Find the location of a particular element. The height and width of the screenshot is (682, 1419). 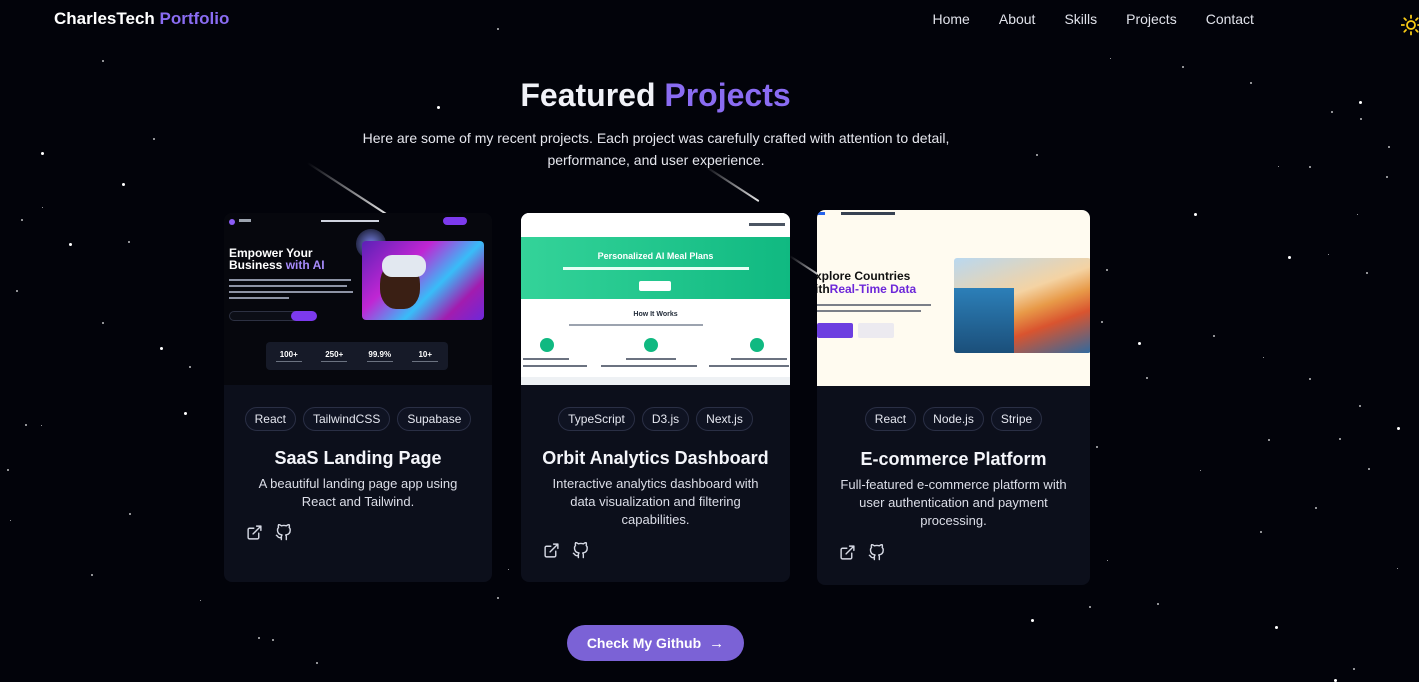

thumb-submit-button is located at coordinates (304, 316).